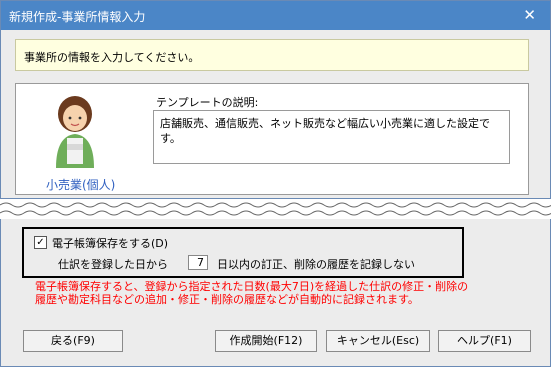  What do you see at coordinates (113, 264) in the screenshot?
I see `days-prefix-label: 仕訳を登録した日から` at bounding box center [113, 264].